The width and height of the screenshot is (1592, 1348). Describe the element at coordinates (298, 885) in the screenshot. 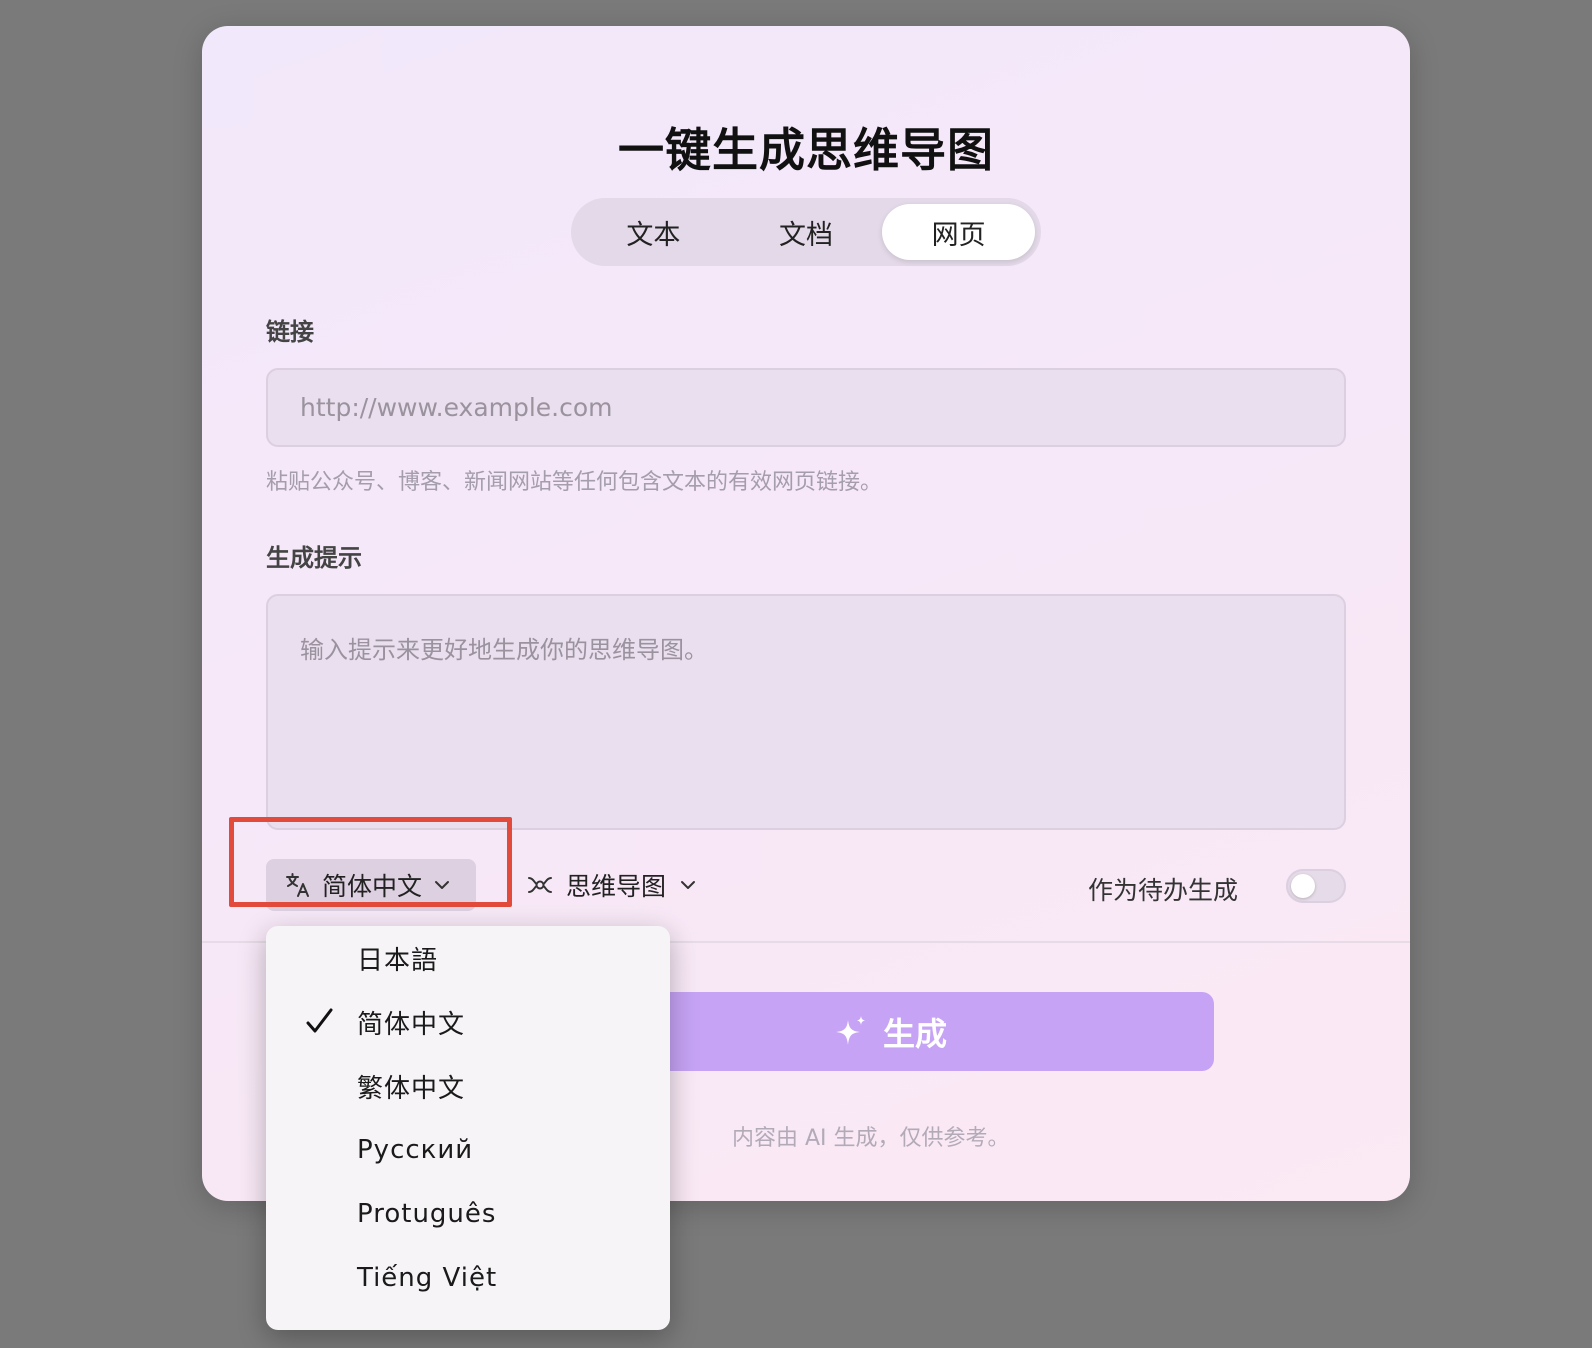

I see `translate-icon` at that location.